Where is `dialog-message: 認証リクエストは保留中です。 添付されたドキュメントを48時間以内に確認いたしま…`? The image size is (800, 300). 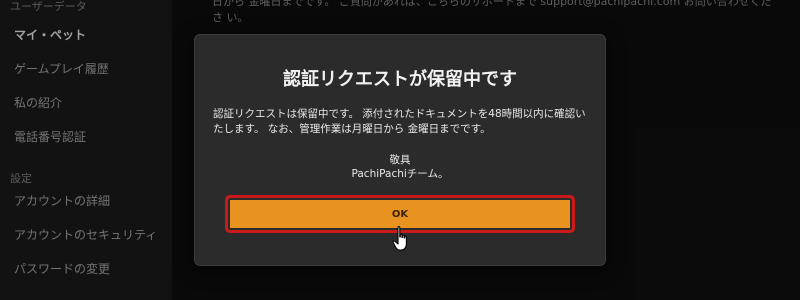
dialog-message: 認証リクエストは保留中です。 添付されたドキュメントを48時間以内に確認いたしま… is located at coordinates (400, 122).